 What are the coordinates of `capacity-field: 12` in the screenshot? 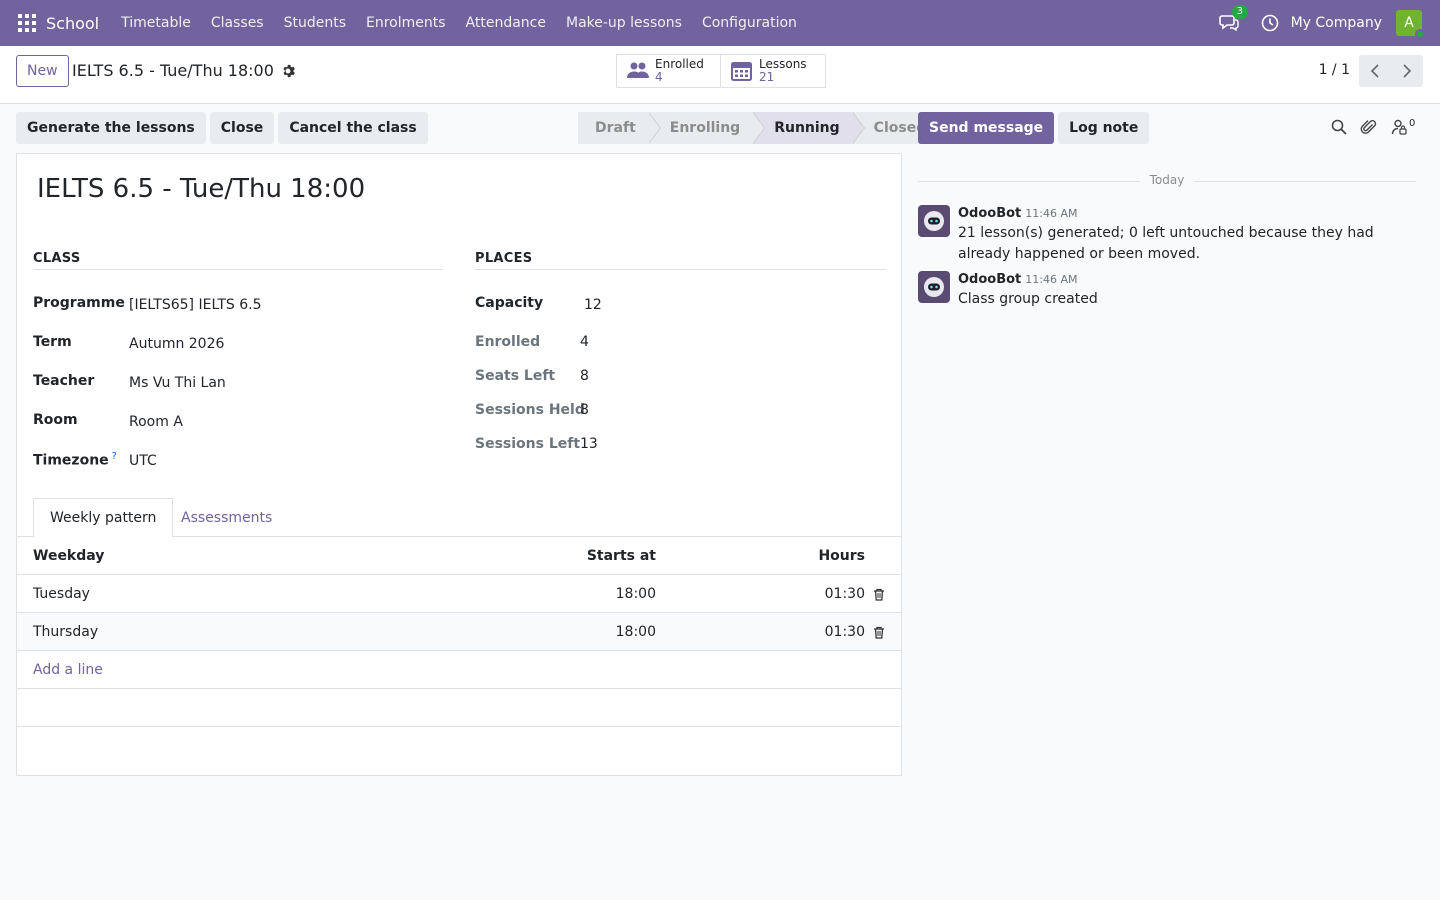 It's located at (593, 305).